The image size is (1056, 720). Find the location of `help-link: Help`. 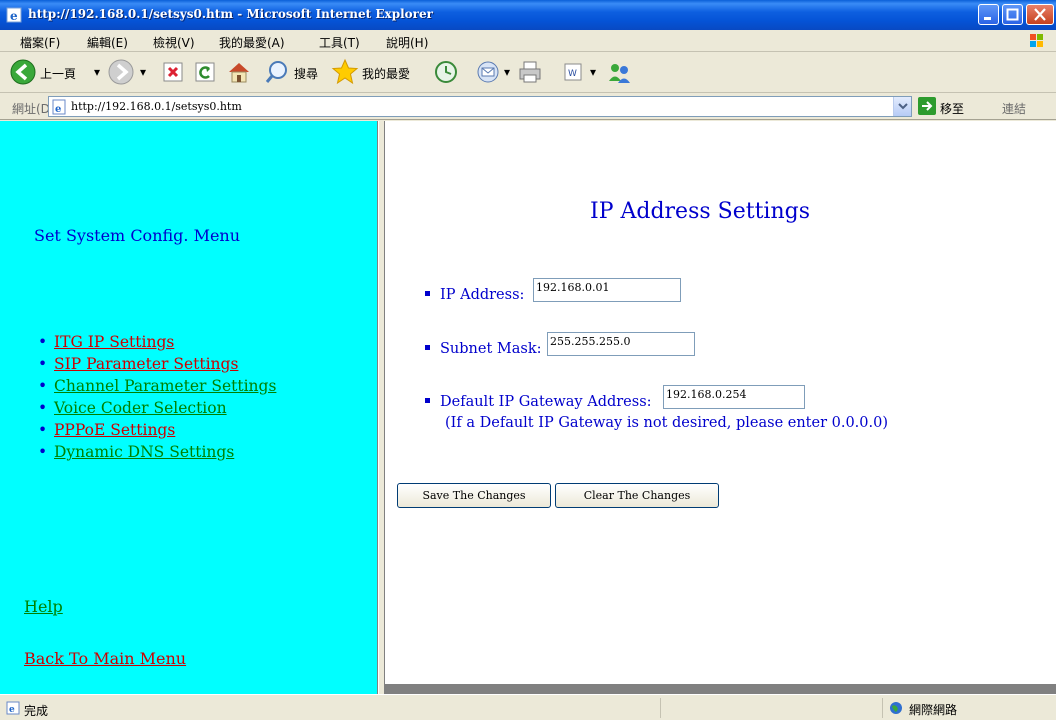

help-link: Help is located at coordinates (43, 606).